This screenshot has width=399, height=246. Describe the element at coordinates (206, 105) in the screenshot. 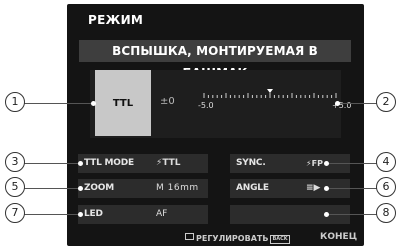

I see `scale-min-label: -5.0` at that location.